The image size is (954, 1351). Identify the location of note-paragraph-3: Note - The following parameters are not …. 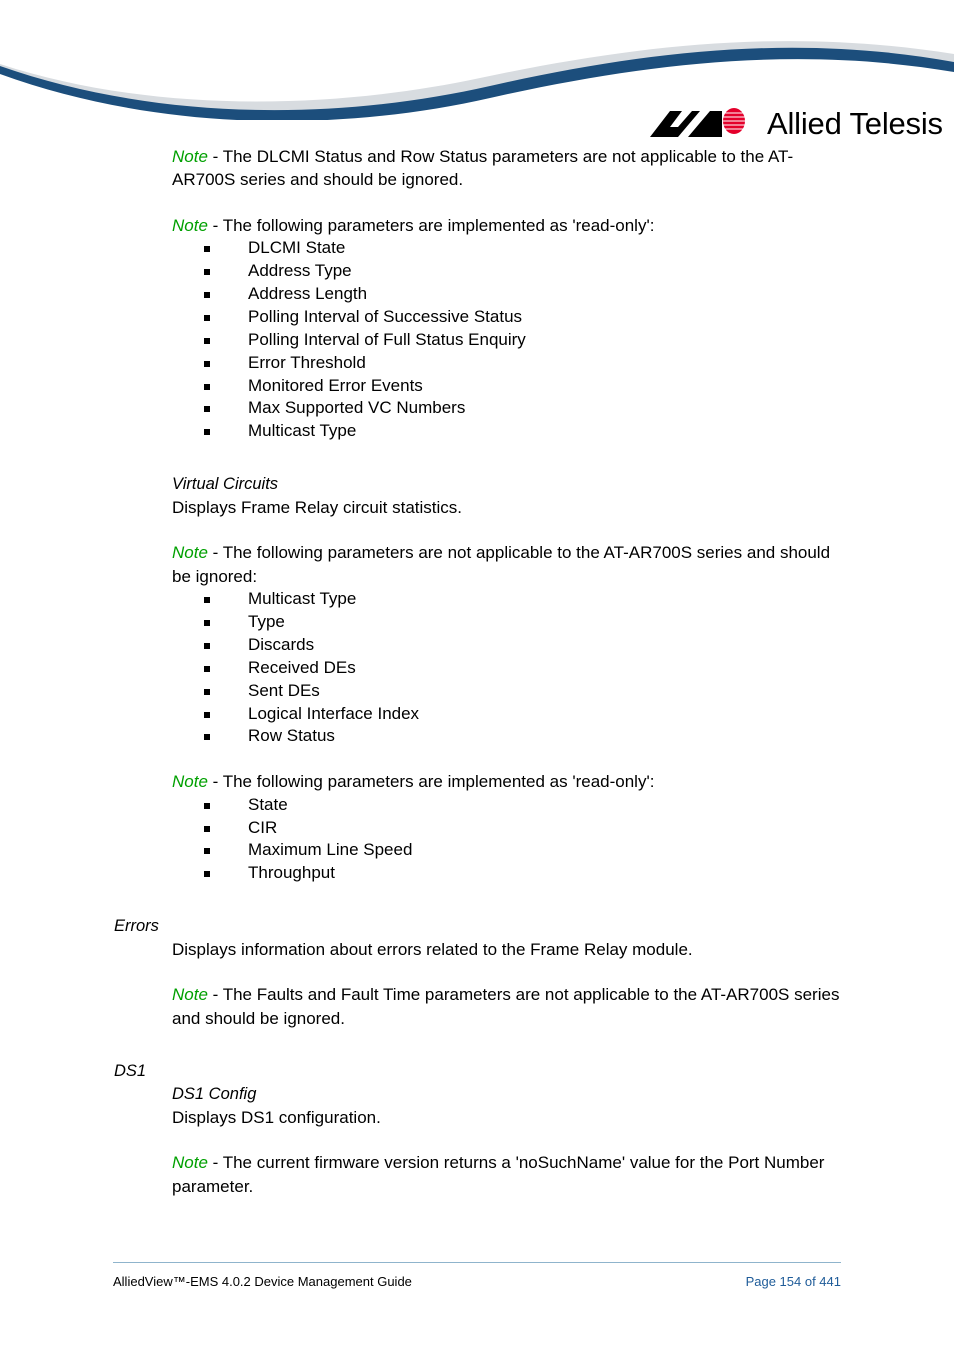
(508, 564).